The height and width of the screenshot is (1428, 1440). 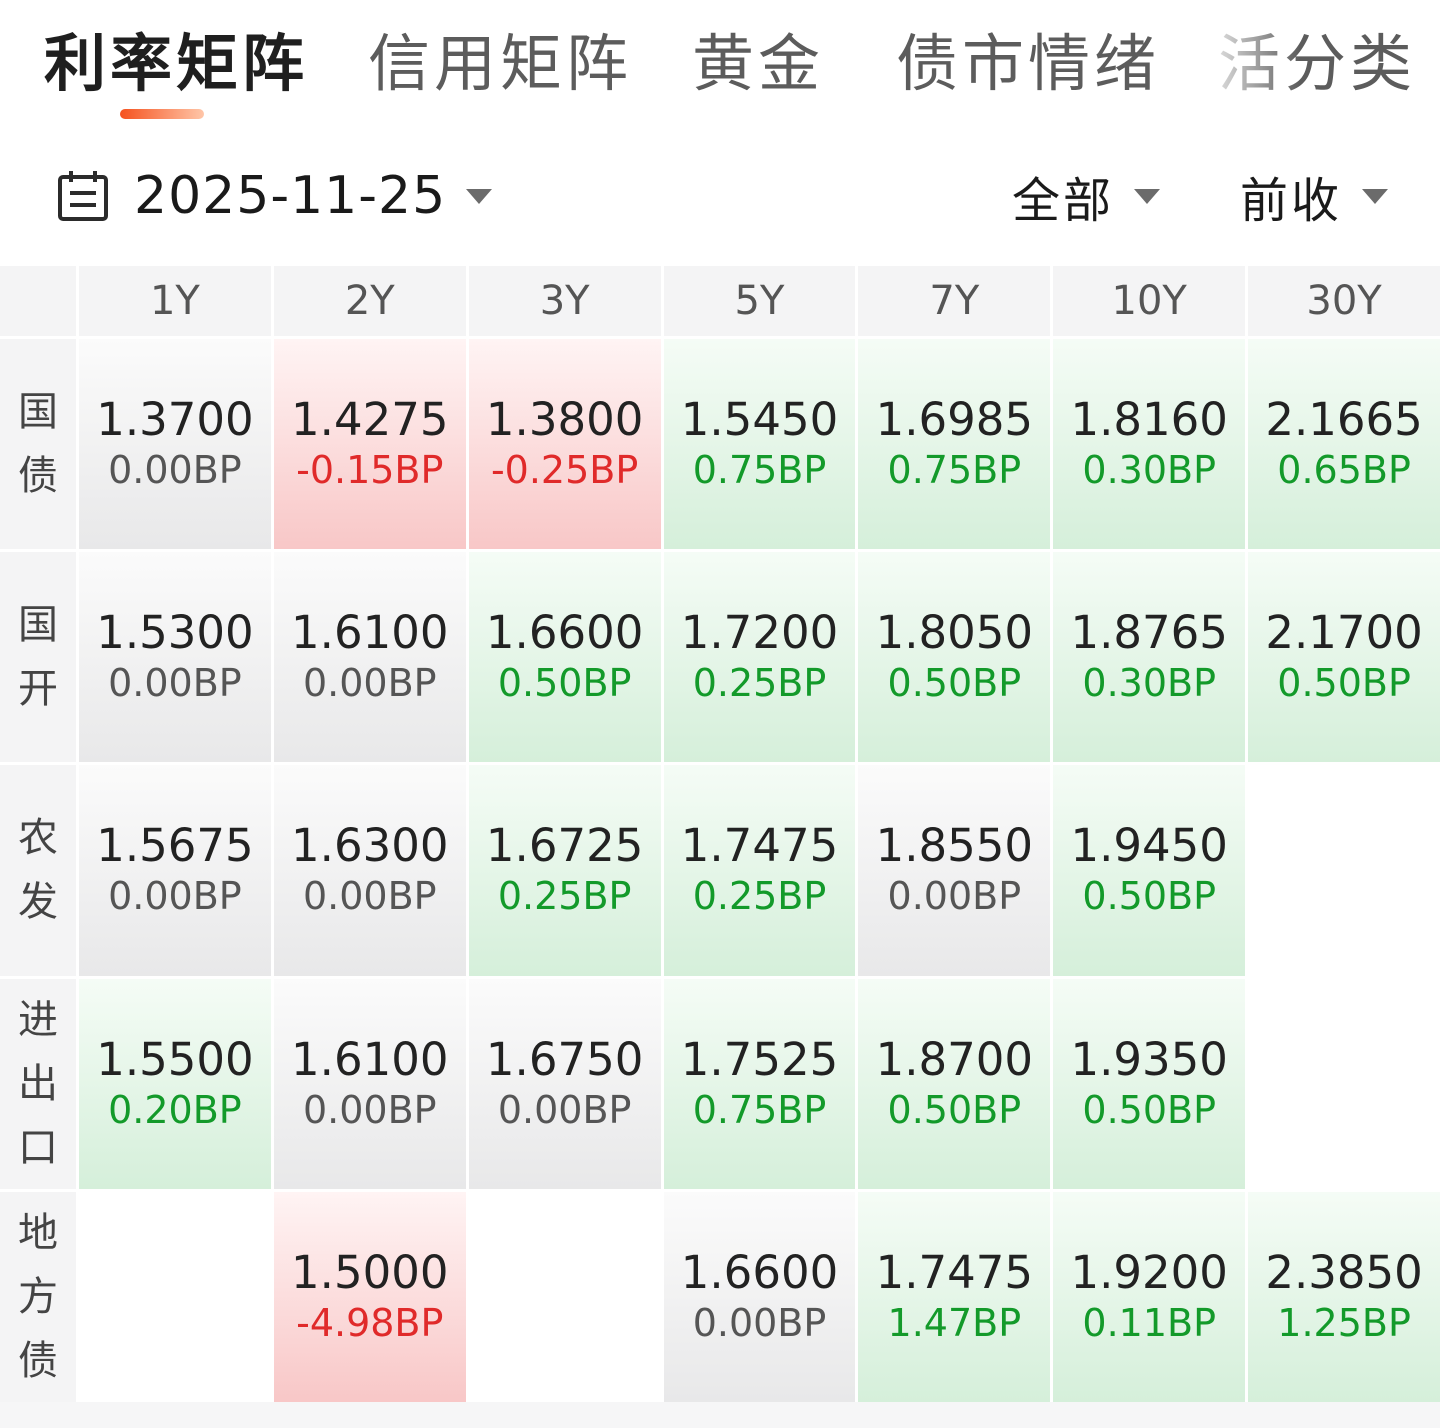 What do you see at coordinates (175, 633) in the screenshot?
I see `yield-value: 1.5300` at bounding box center [175, 633].